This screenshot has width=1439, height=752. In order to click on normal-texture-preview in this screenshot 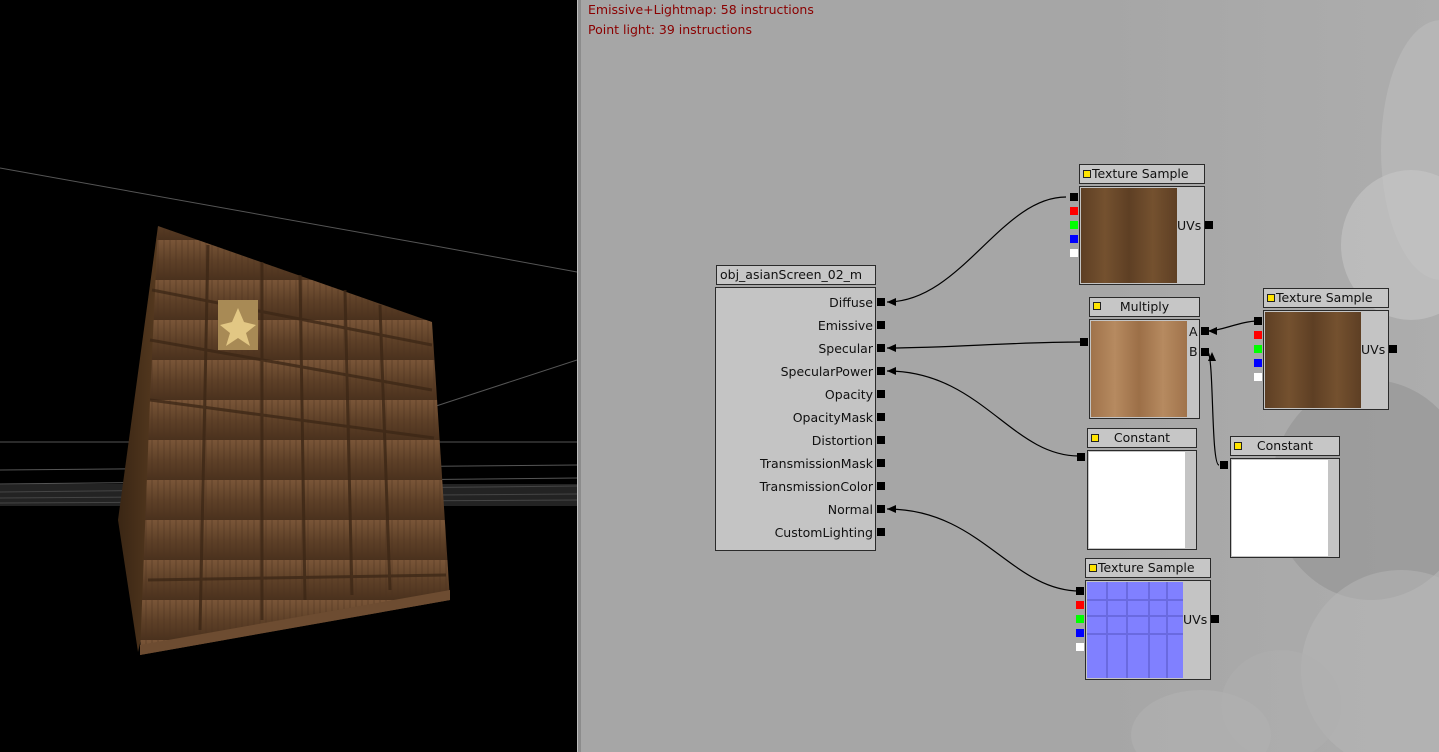, I will do `click(1135, 630)`.